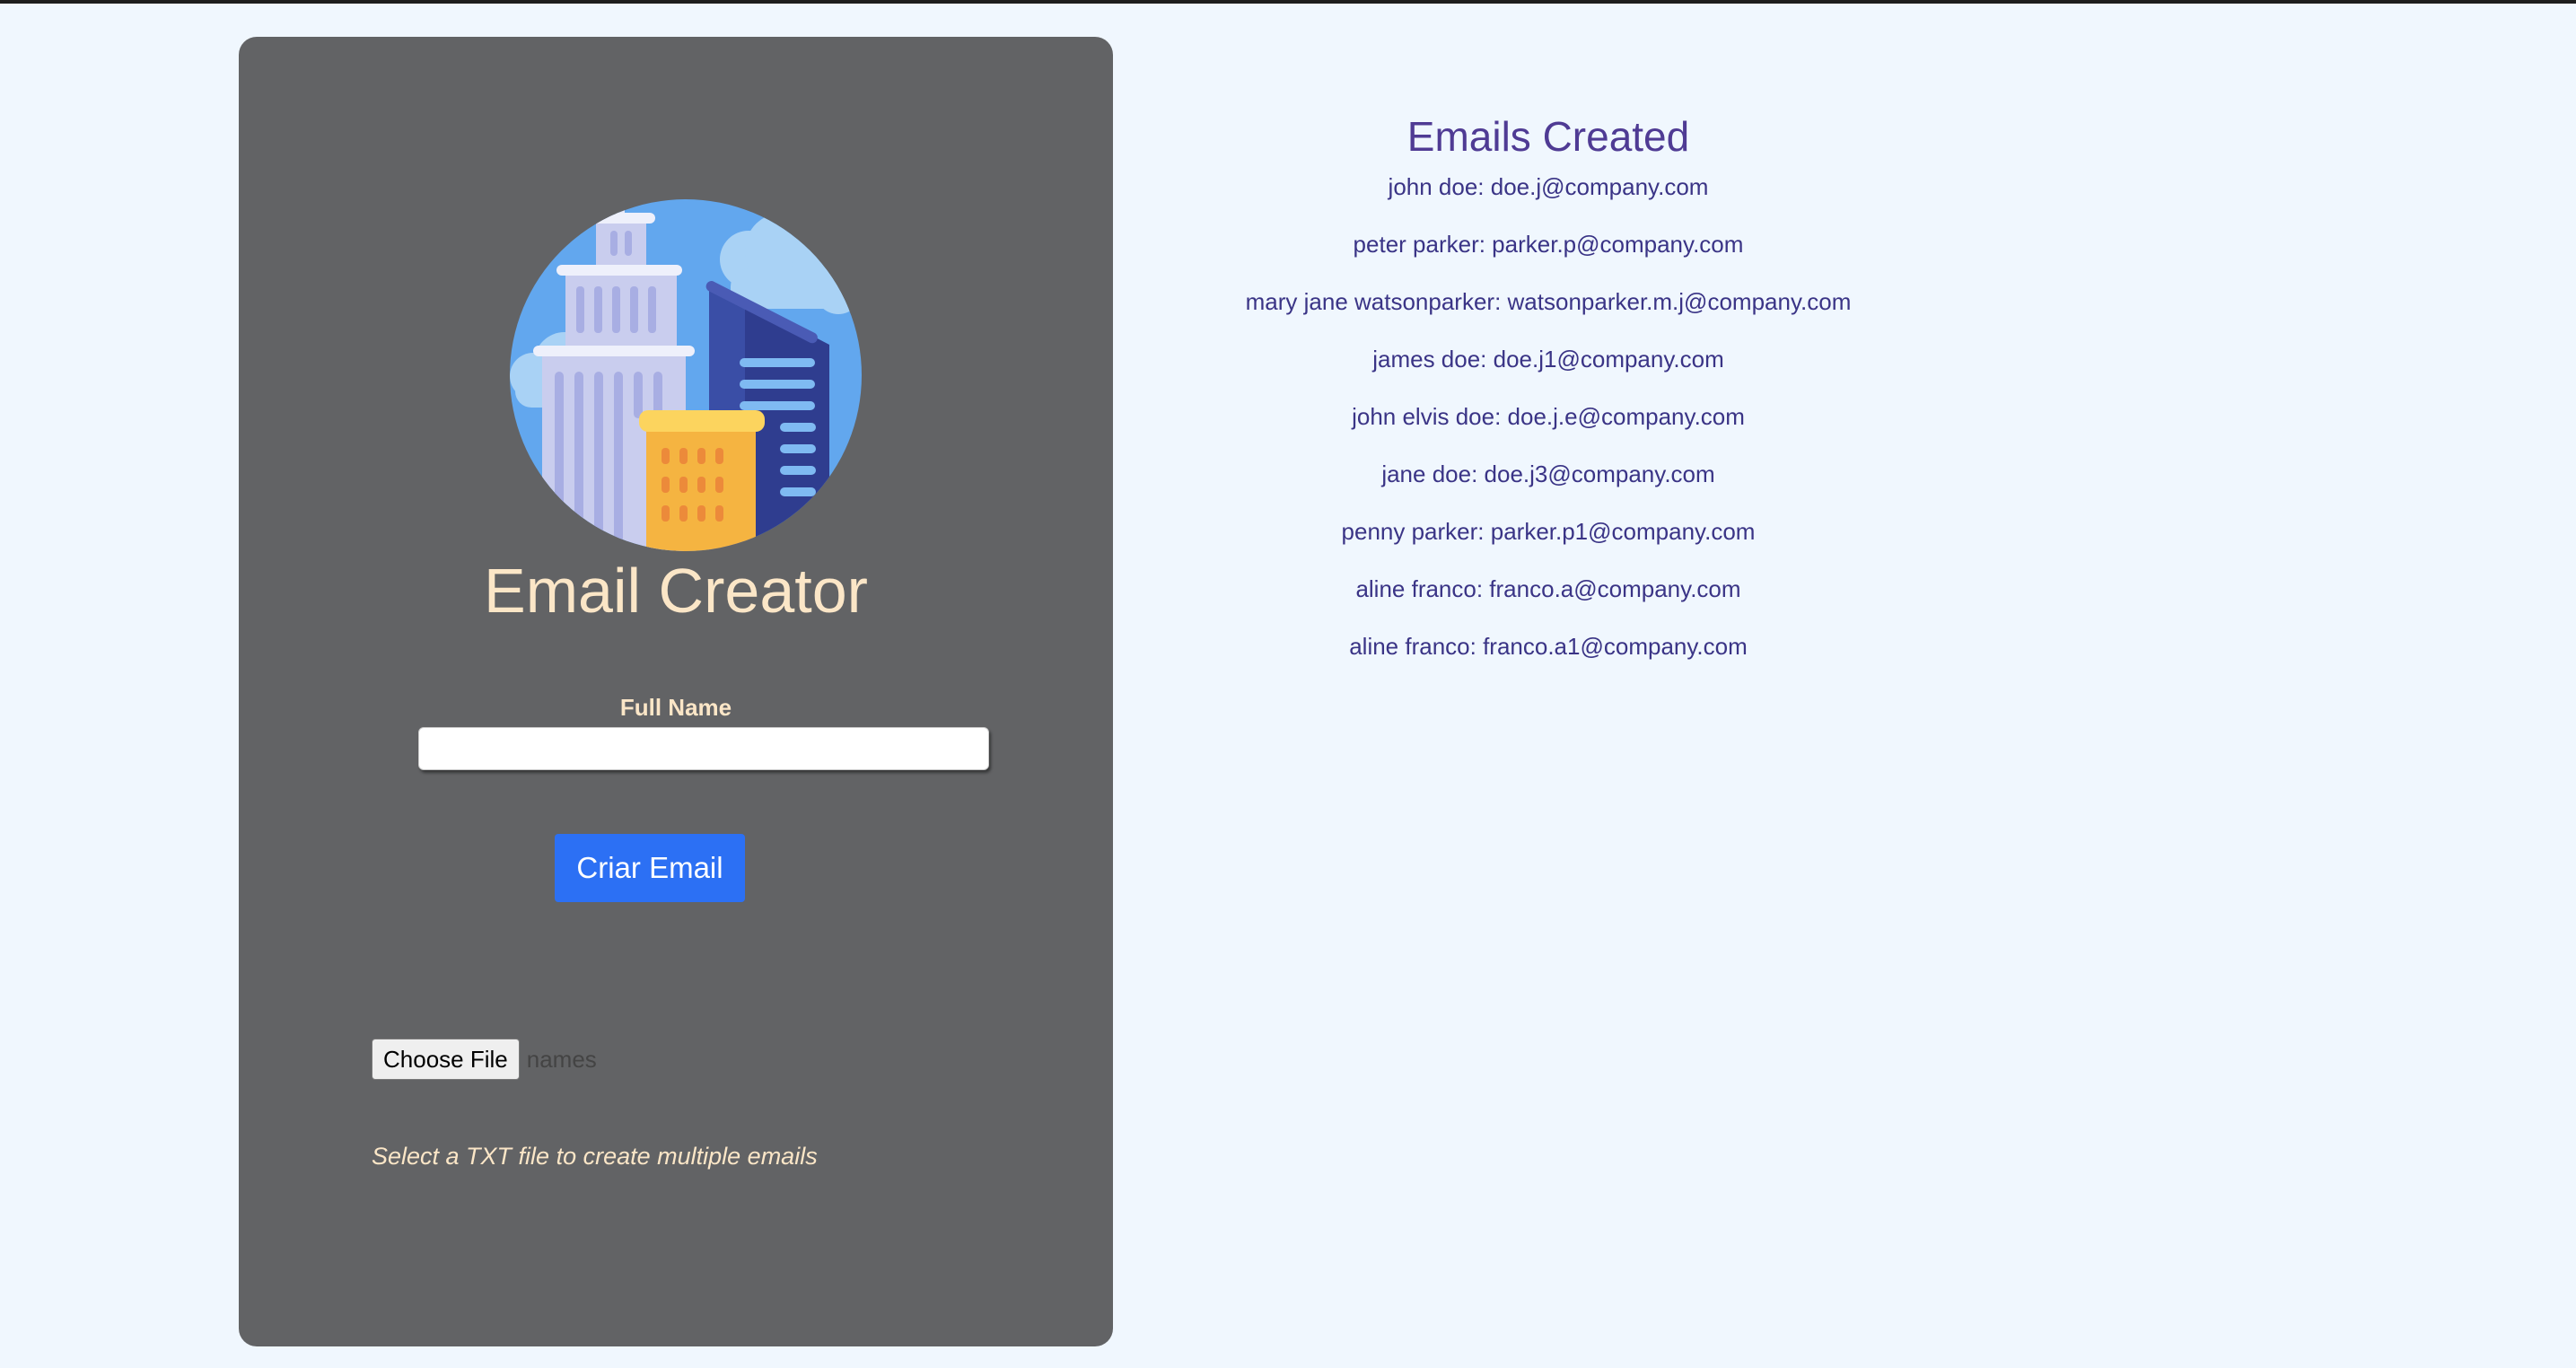  I want to click on list-item: john doe: doe.j@company.com, so click(1548, 186).